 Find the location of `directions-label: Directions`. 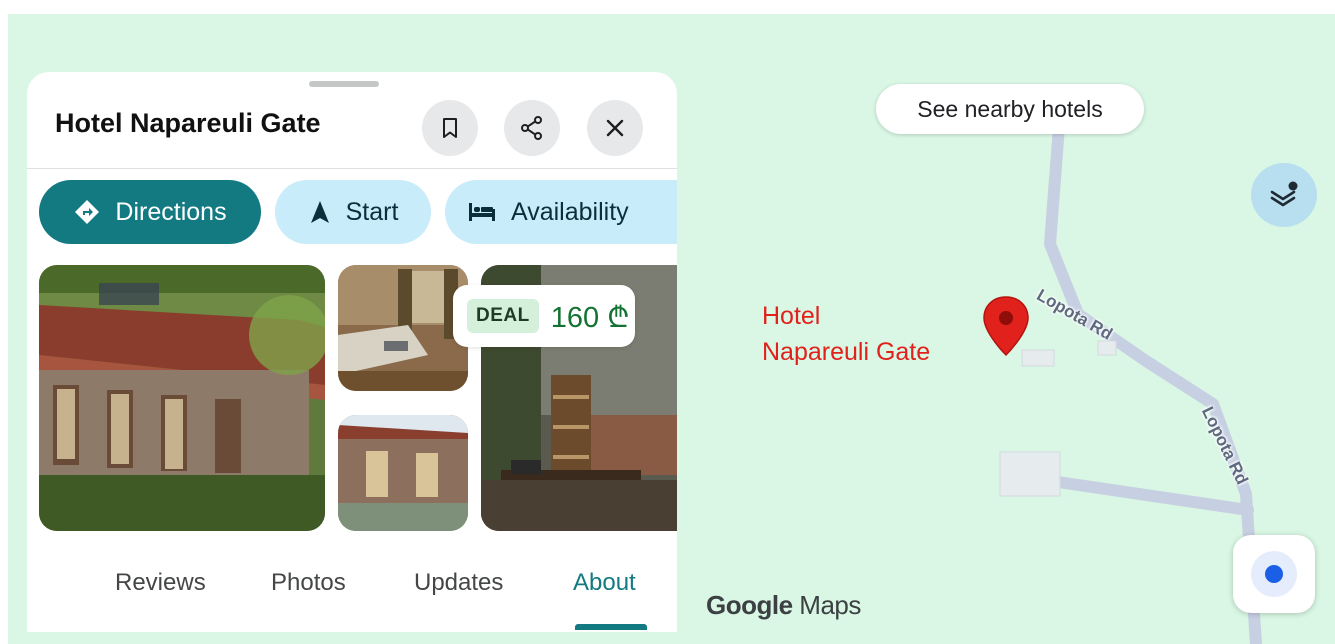

directions-label: Directions is located at coordinates (171, 211).